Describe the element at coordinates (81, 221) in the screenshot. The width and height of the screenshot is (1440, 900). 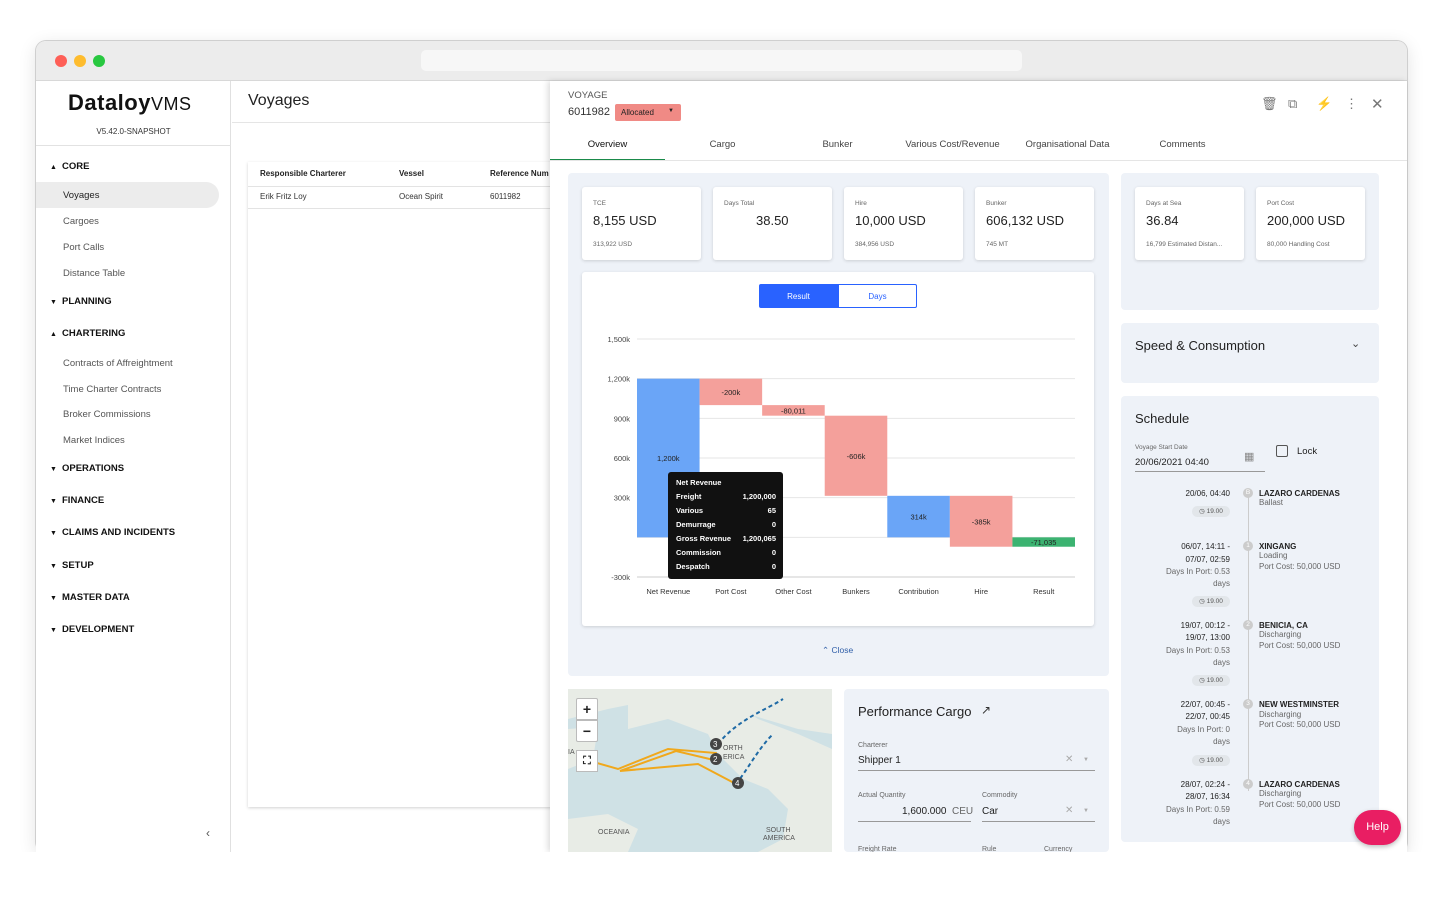
I see `sidebar-item-cargoes: Cargoes` at that location.